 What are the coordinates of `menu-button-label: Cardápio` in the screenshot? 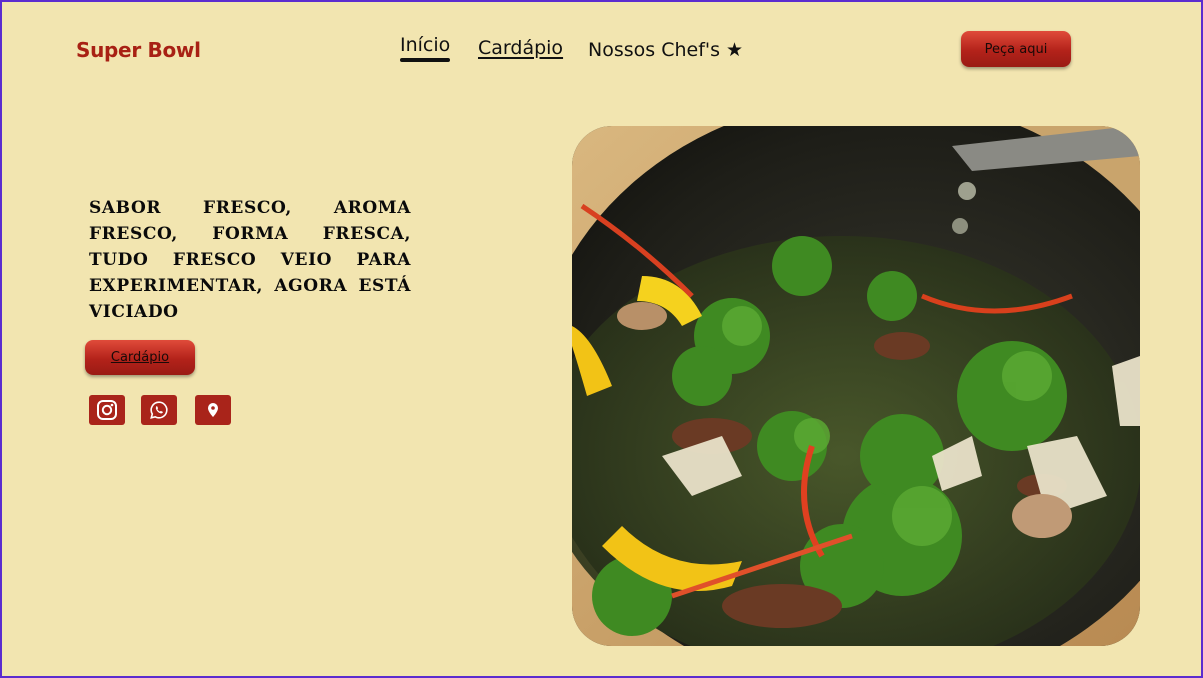 It's located at (140, 357).